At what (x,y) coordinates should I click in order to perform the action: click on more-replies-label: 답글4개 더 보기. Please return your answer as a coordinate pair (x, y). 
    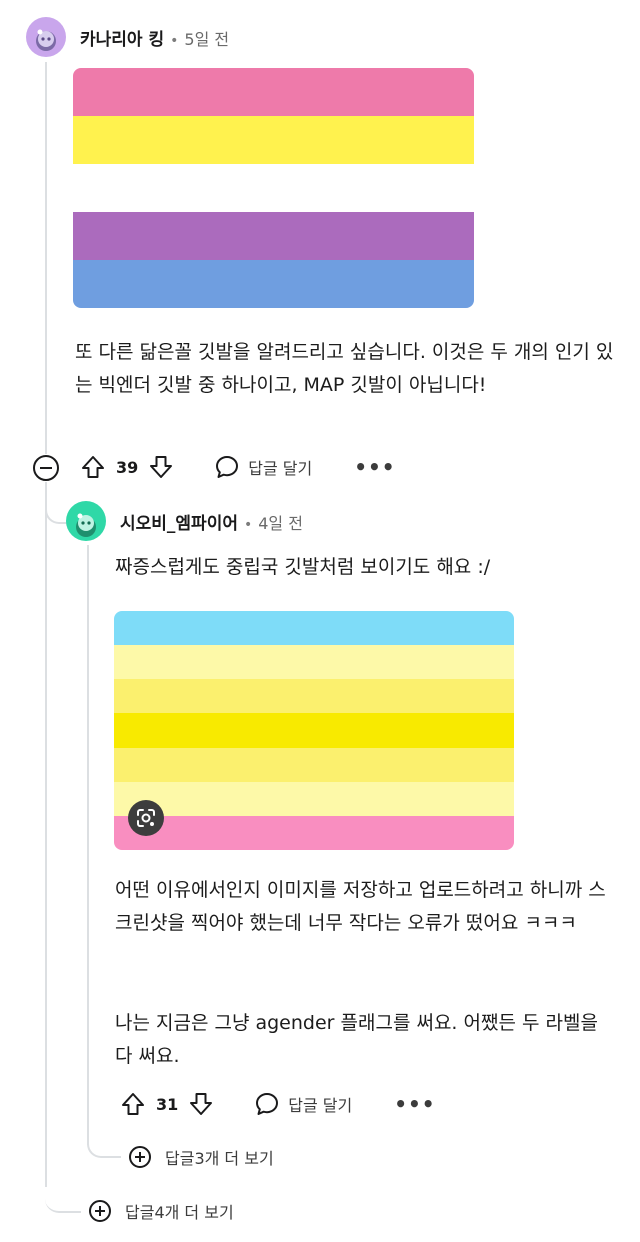
    Looking at the image, I should click on (179, 1212).